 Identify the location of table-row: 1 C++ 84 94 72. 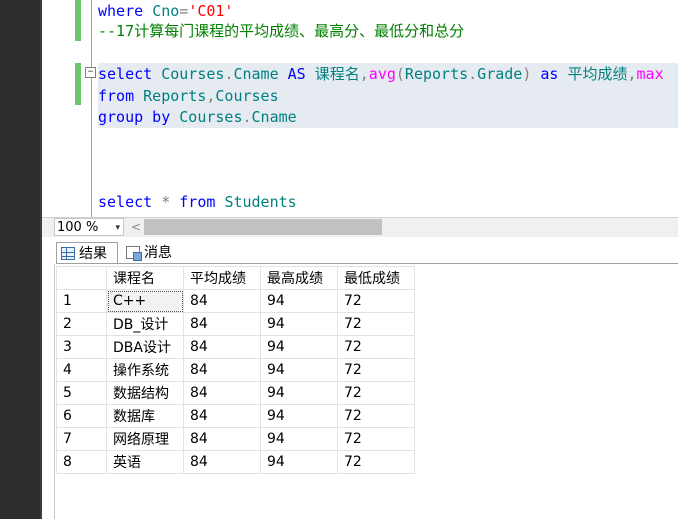
(235, 301).